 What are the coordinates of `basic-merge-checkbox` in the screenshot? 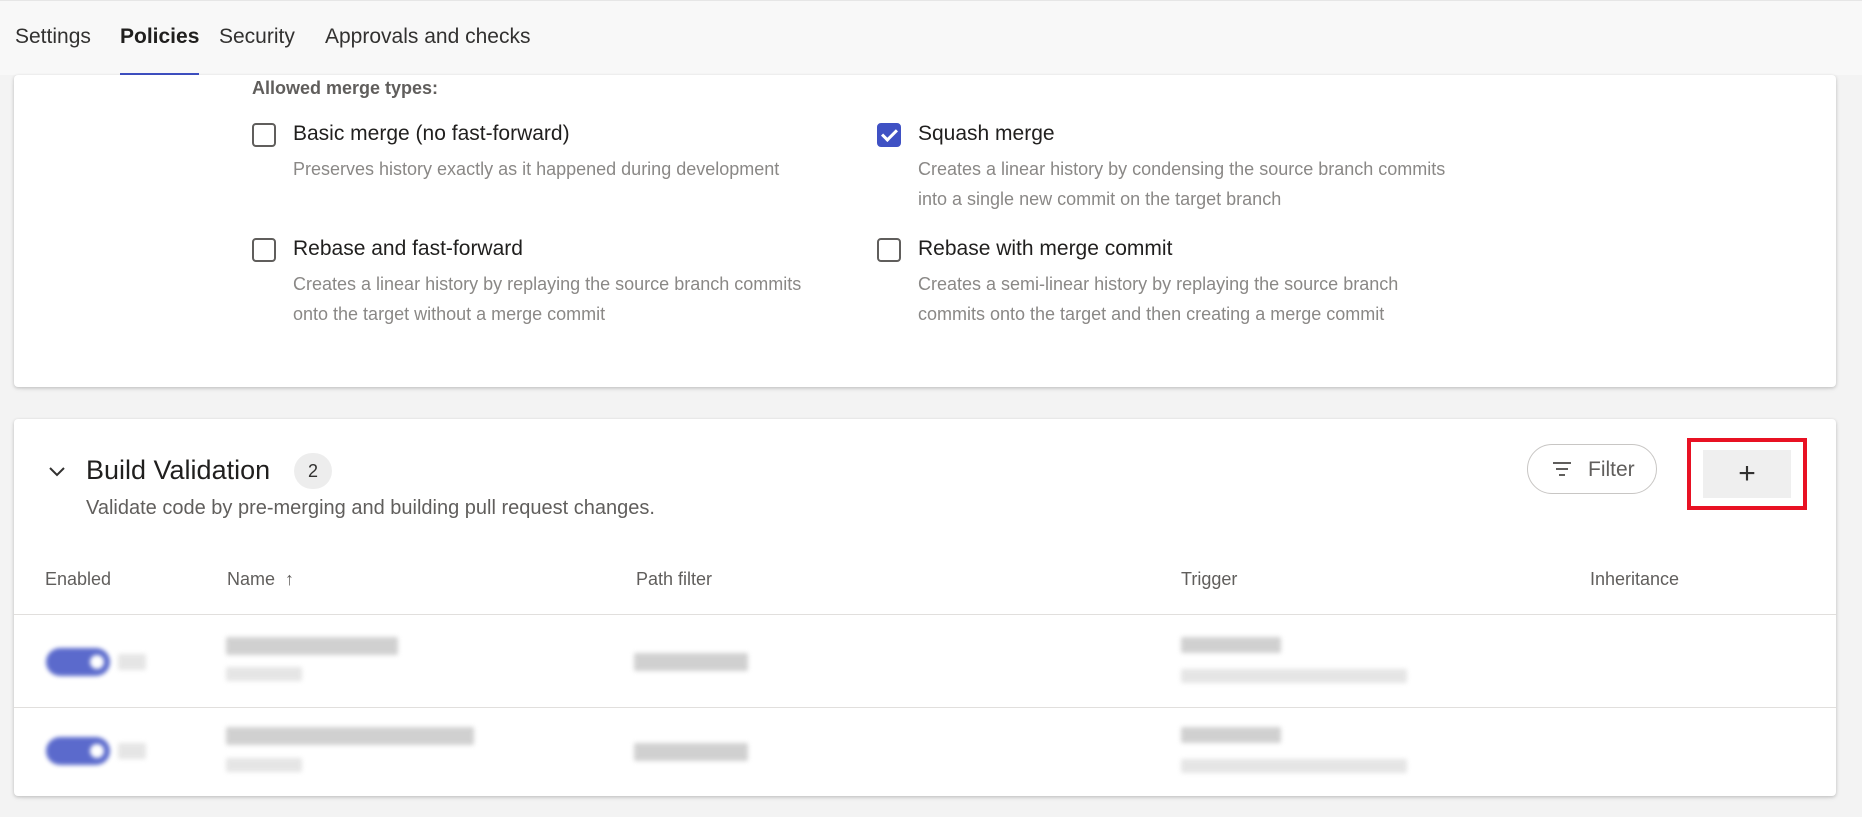 It's located at (264, 135).